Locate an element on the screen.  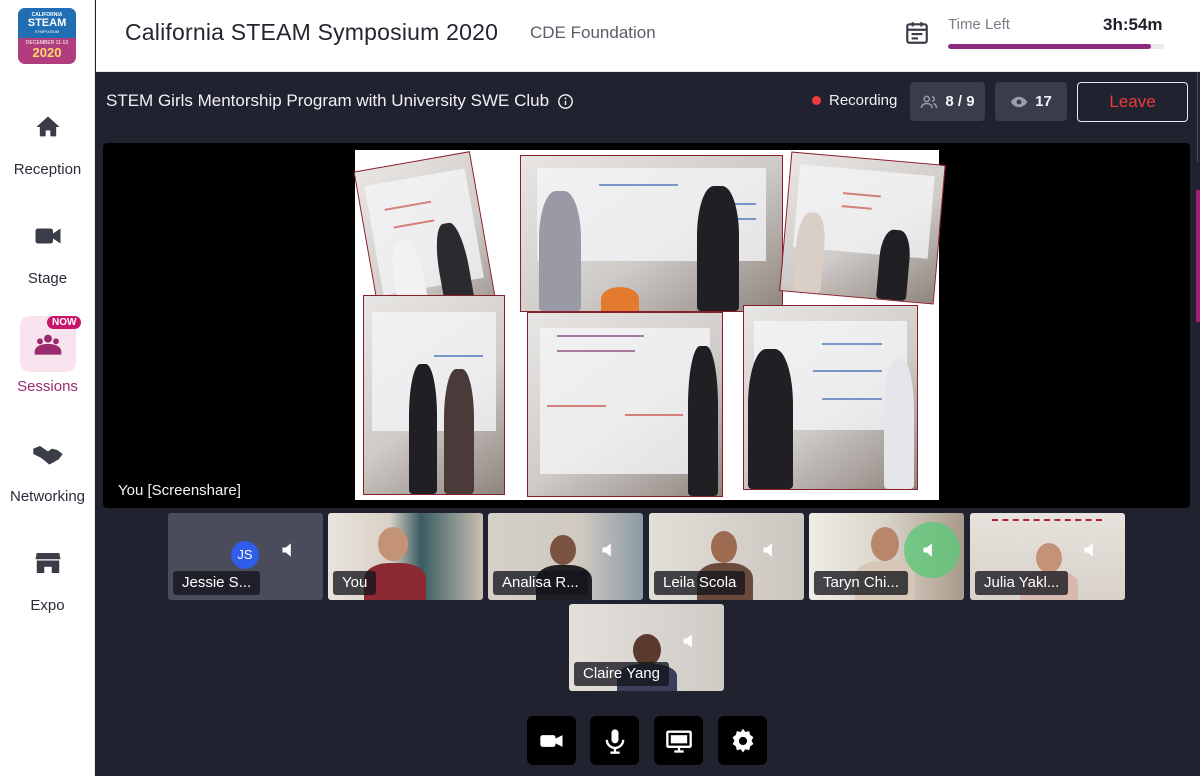
logo-line2: STEAM is located at coordinates (47, 23).